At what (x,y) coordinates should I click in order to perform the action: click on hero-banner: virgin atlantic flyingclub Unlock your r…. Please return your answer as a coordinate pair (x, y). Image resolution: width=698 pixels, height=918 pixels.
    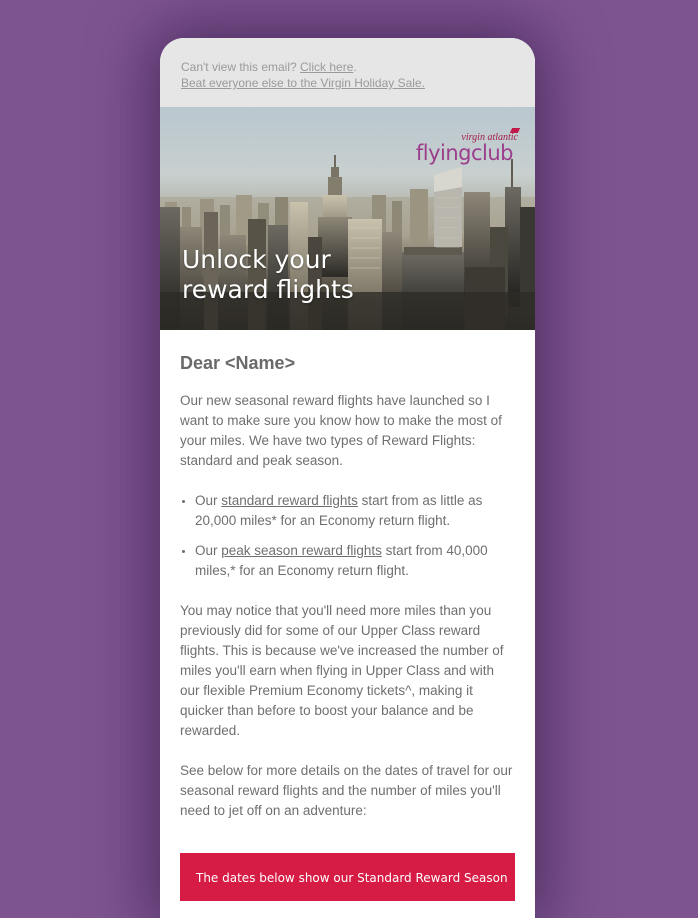
    Looking at the image, I should click on (347, 218).